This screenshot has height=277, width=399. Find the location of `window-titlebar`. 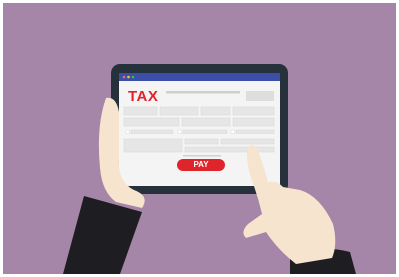

window-titlebar is located at coordinates (199, 77).